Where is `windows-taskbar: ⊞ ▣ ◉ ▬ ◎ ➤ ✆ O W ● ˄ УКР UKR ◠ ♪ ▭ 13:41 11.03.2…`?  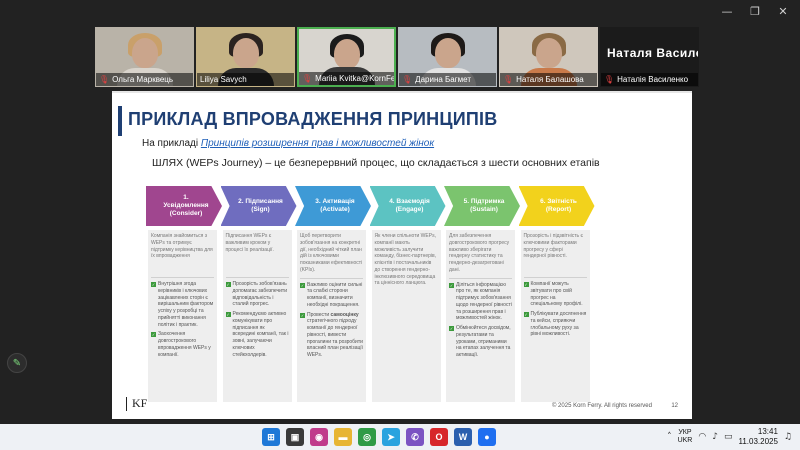
windows-taskbar: ⊞ ▣ ◉ ▬ ◎ ➤ ✆ O W ● ˄ УКР UKR ◠ ♪ ▭ 13:41 11.03.2… is located at coordinates (400, 437).